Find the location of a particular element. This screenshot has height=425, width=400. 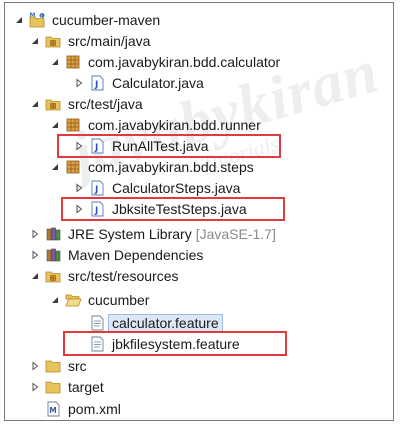

tree-item-calculator-java: J Calculator.java is located at coordinates (199, 82).